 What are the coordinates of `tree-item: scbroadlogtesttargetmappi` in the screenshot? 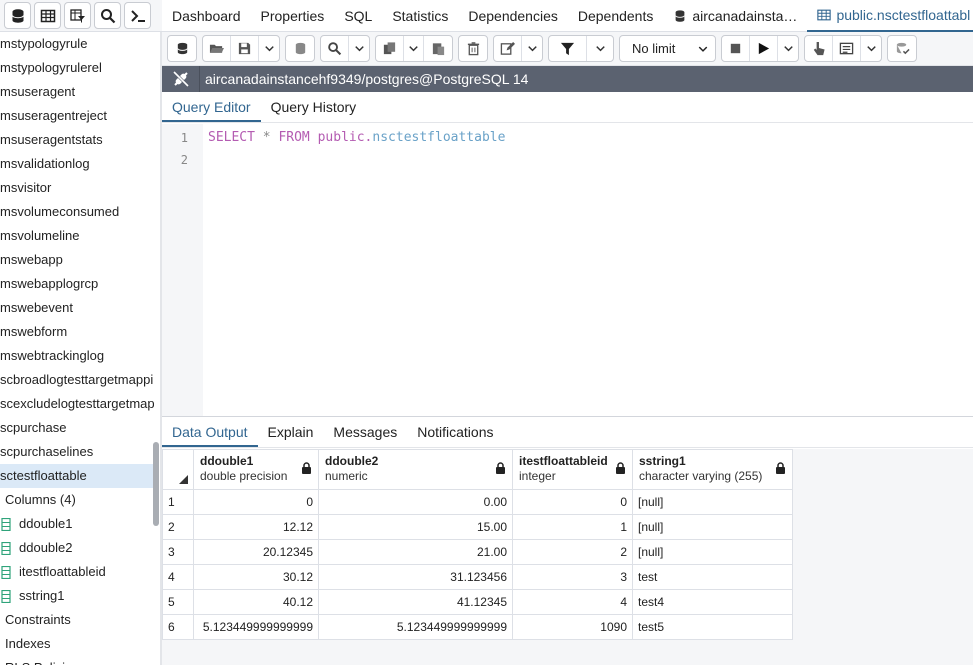 It's located at (77, 380).